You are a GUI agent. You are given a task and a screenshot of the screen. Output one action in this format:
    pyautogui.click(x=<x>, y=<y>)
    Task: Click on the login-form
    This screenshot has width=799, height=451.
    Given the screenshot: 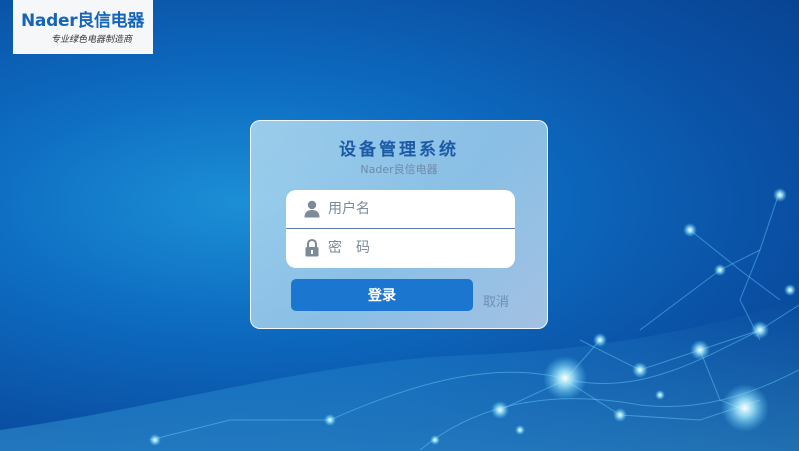 What is the action you would take?
    pyautogui.click(x=400, y=229)
    